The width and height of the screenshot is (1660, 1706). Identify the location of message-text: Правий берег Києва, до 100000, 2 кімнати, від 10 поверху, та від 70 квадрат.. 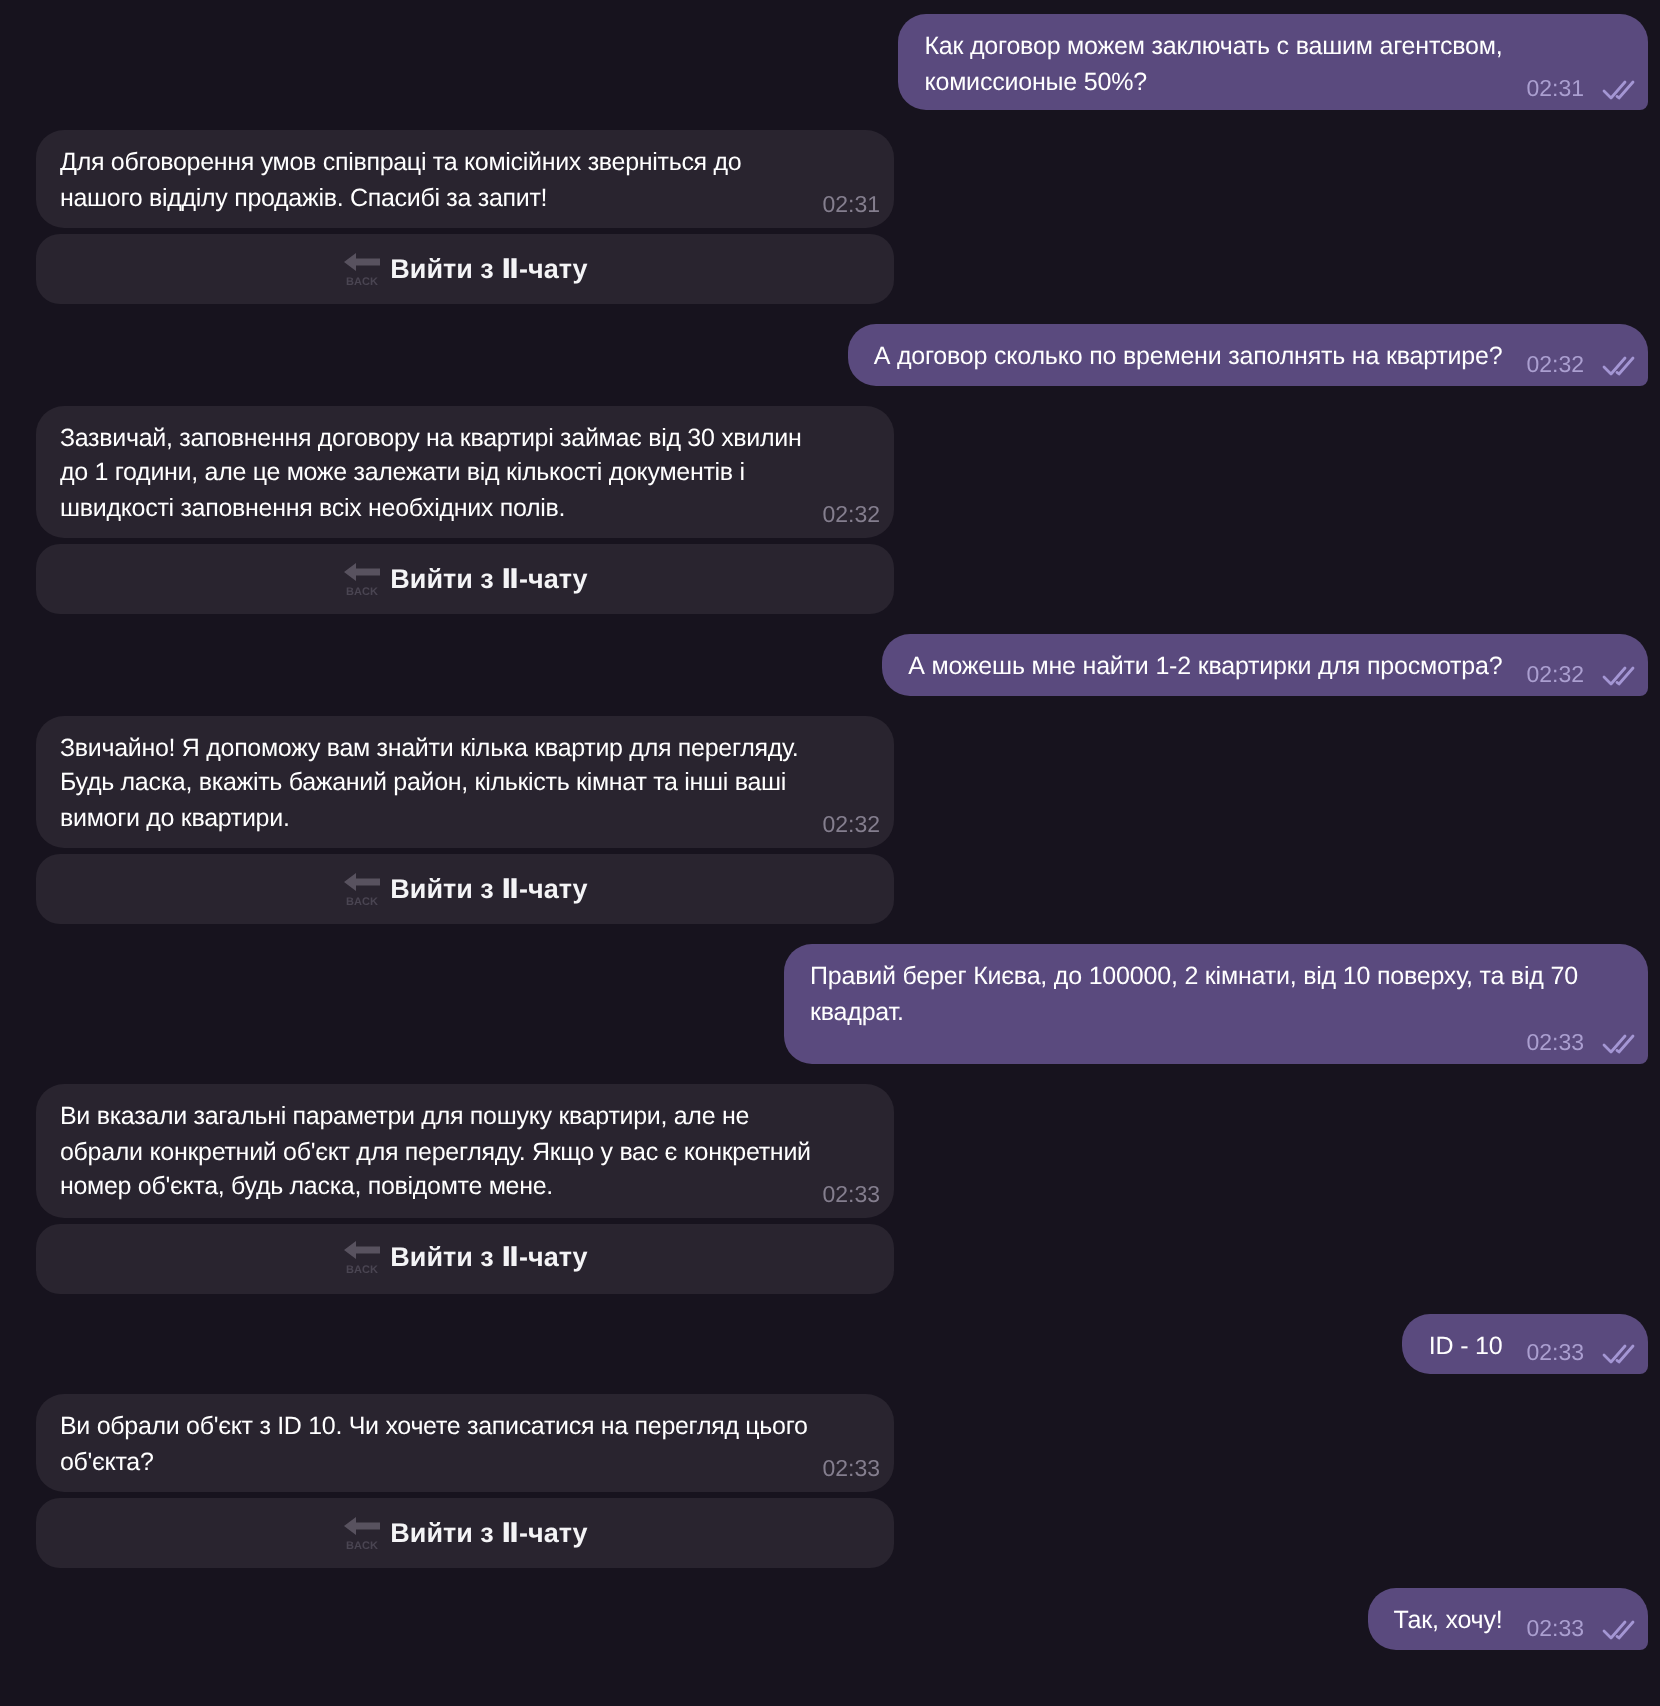
(1195, 995).